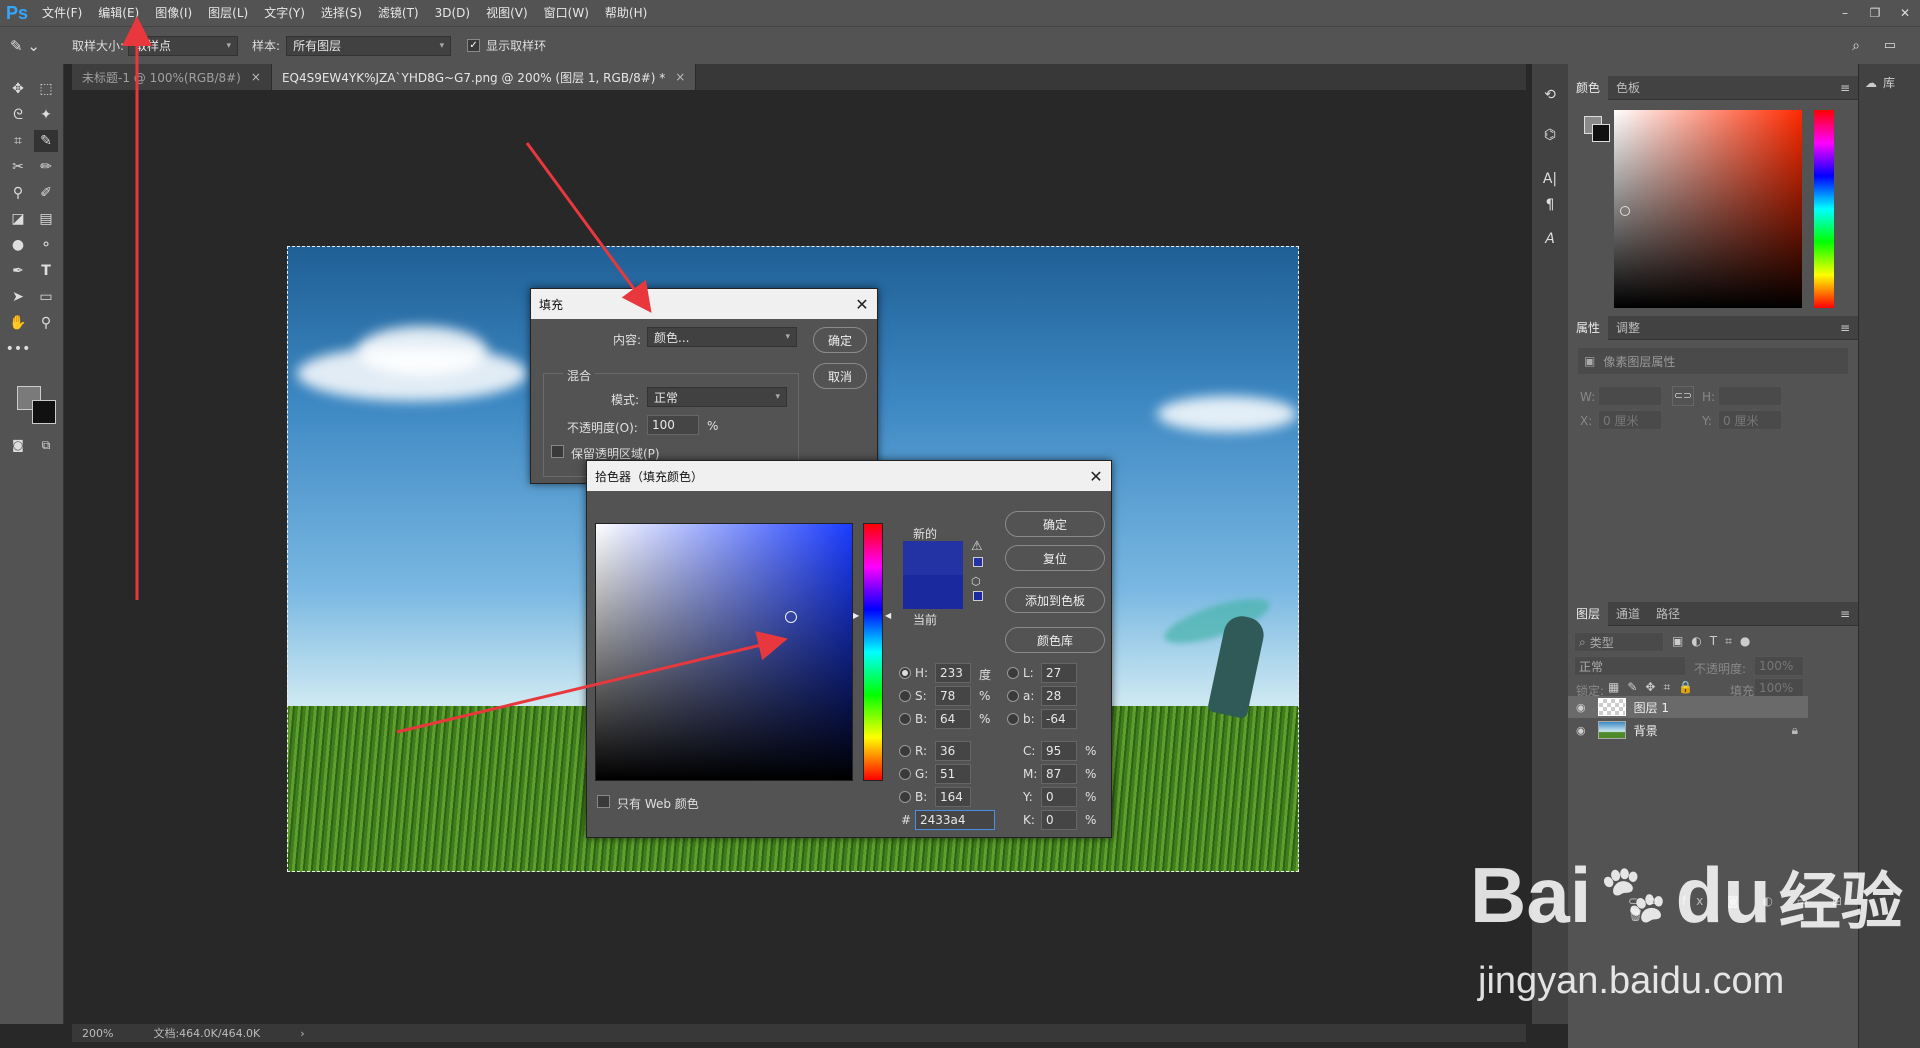 The height and width of the screenshot is (1048, 1920). I want to click on paw-icon: 🐾︎, so click(1633, 895).